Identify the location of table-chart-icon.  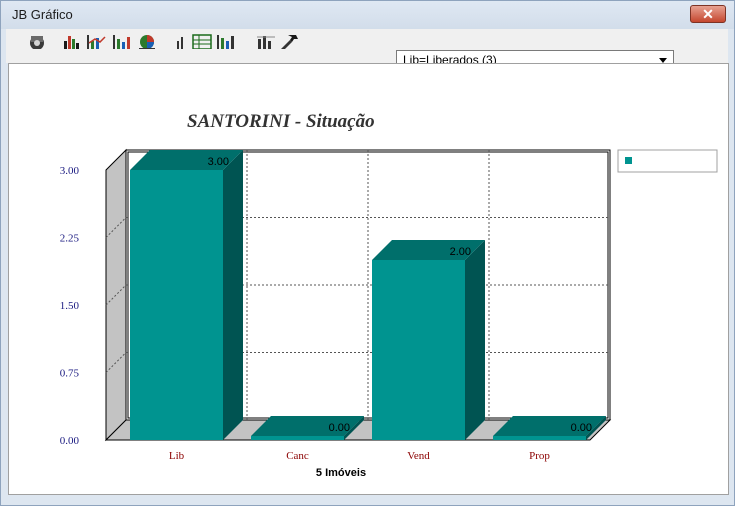
(202, 41).